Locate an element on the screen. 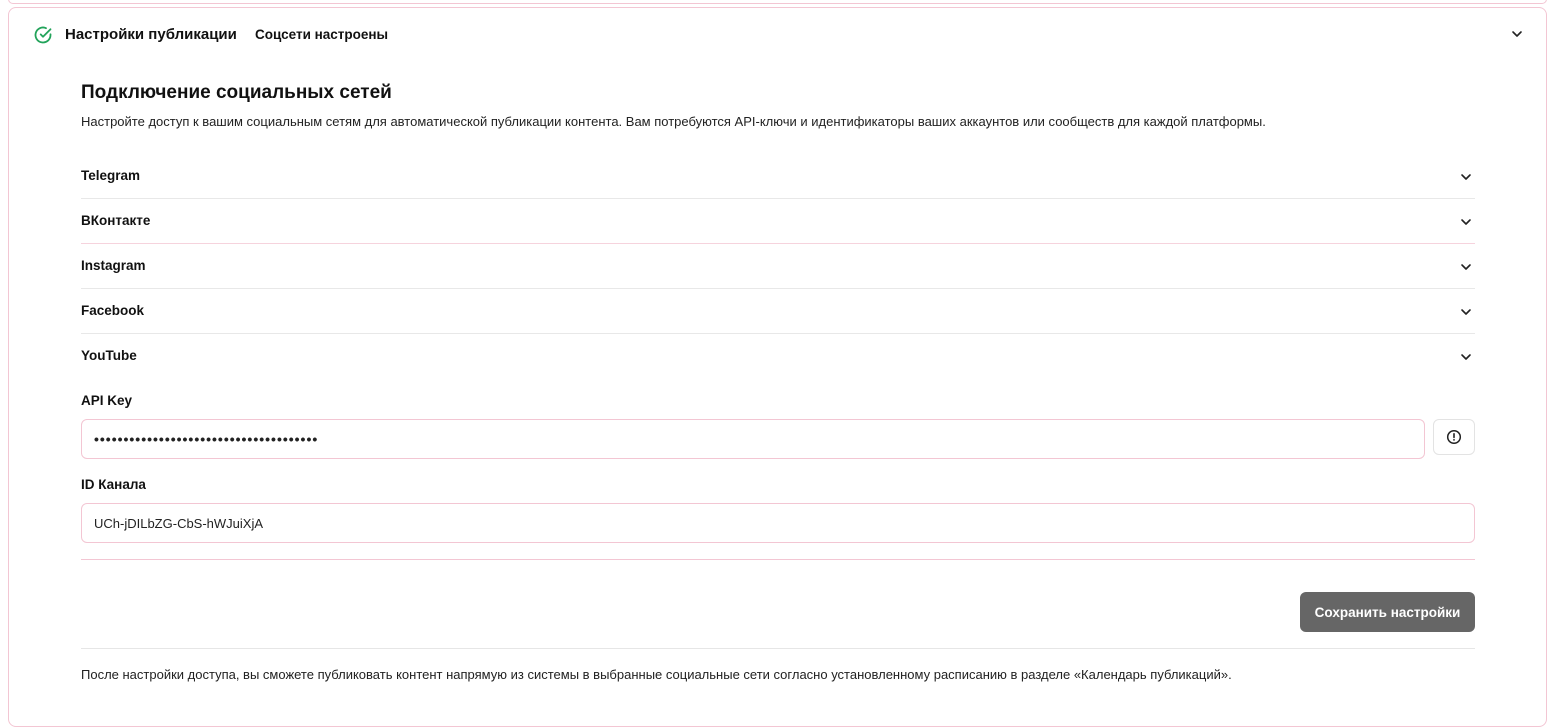 This screenshot has width=1551, height=727. accordion-telegram: Telegram is located at coordinates (778, 176).